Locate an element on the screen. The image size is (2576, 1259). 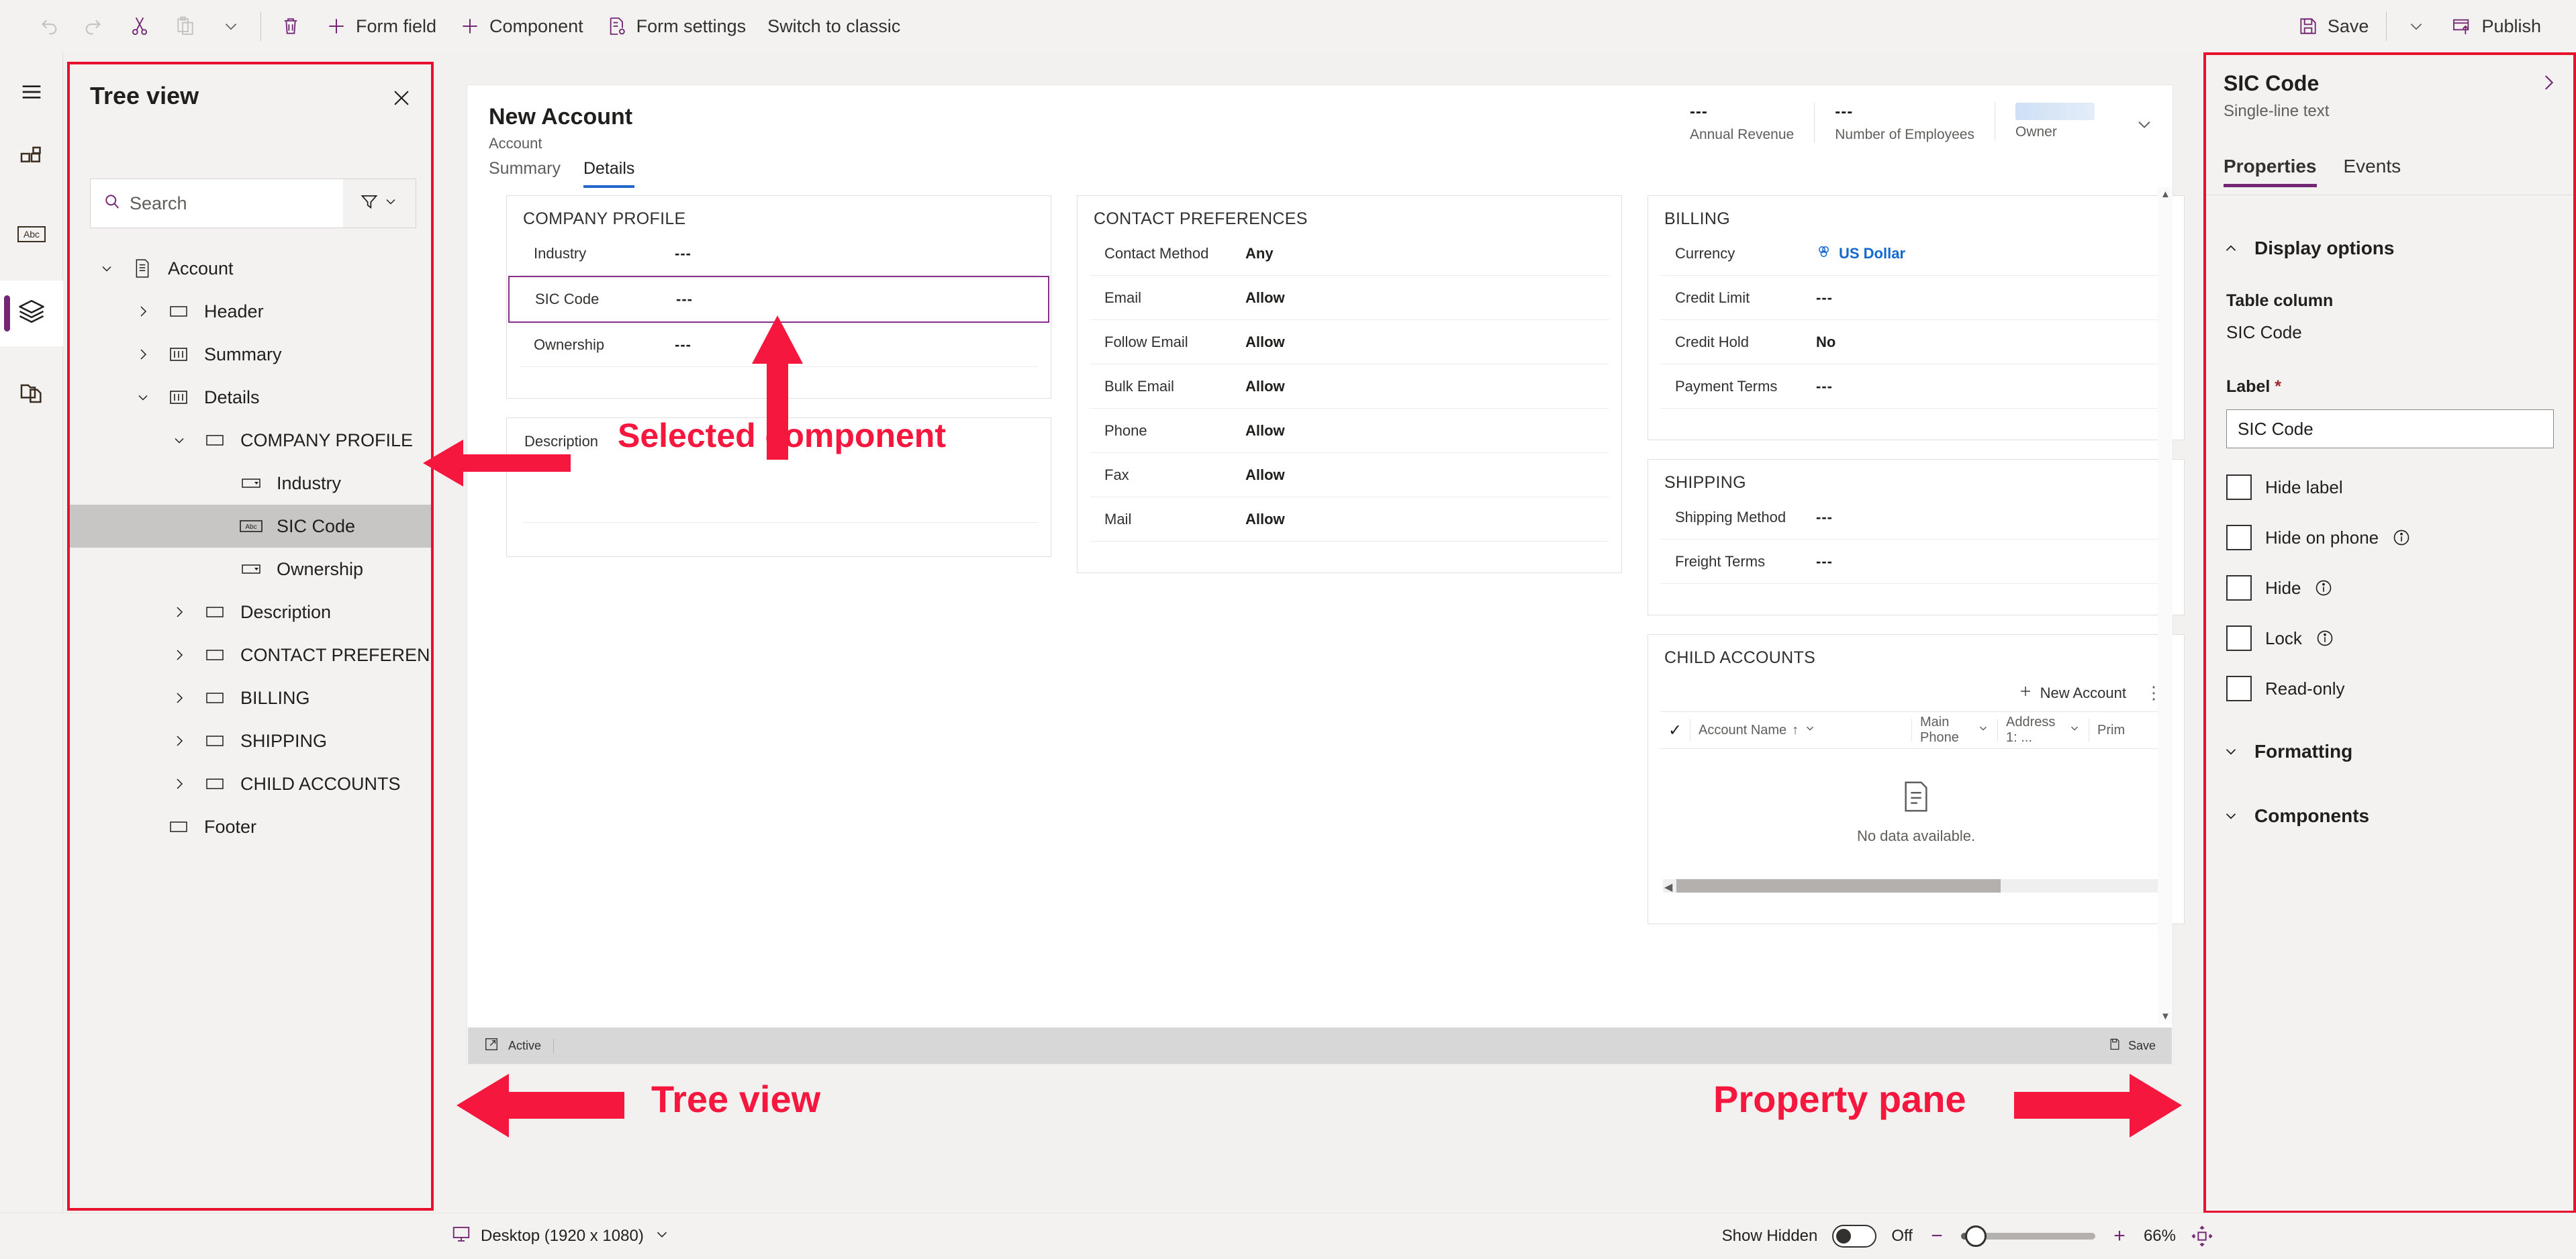
switch-to-classic-button: Switch to classic is located at coordinates (834, 26).